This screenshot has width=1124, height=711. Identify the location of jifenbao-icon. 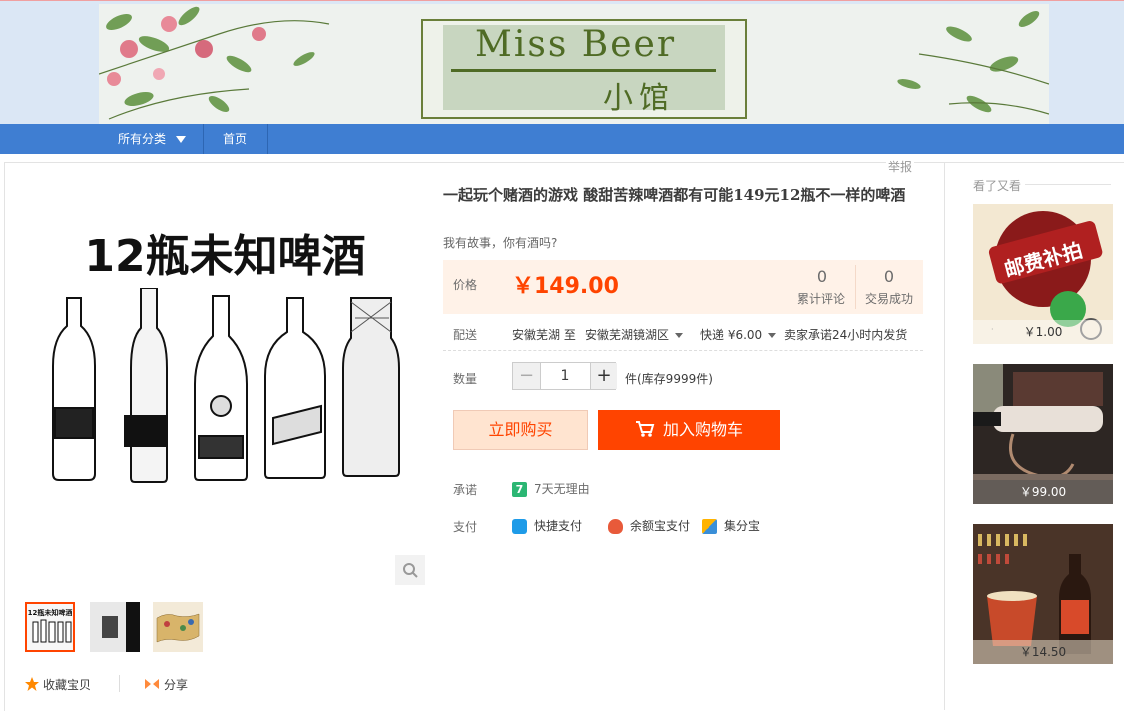
(709, 526).